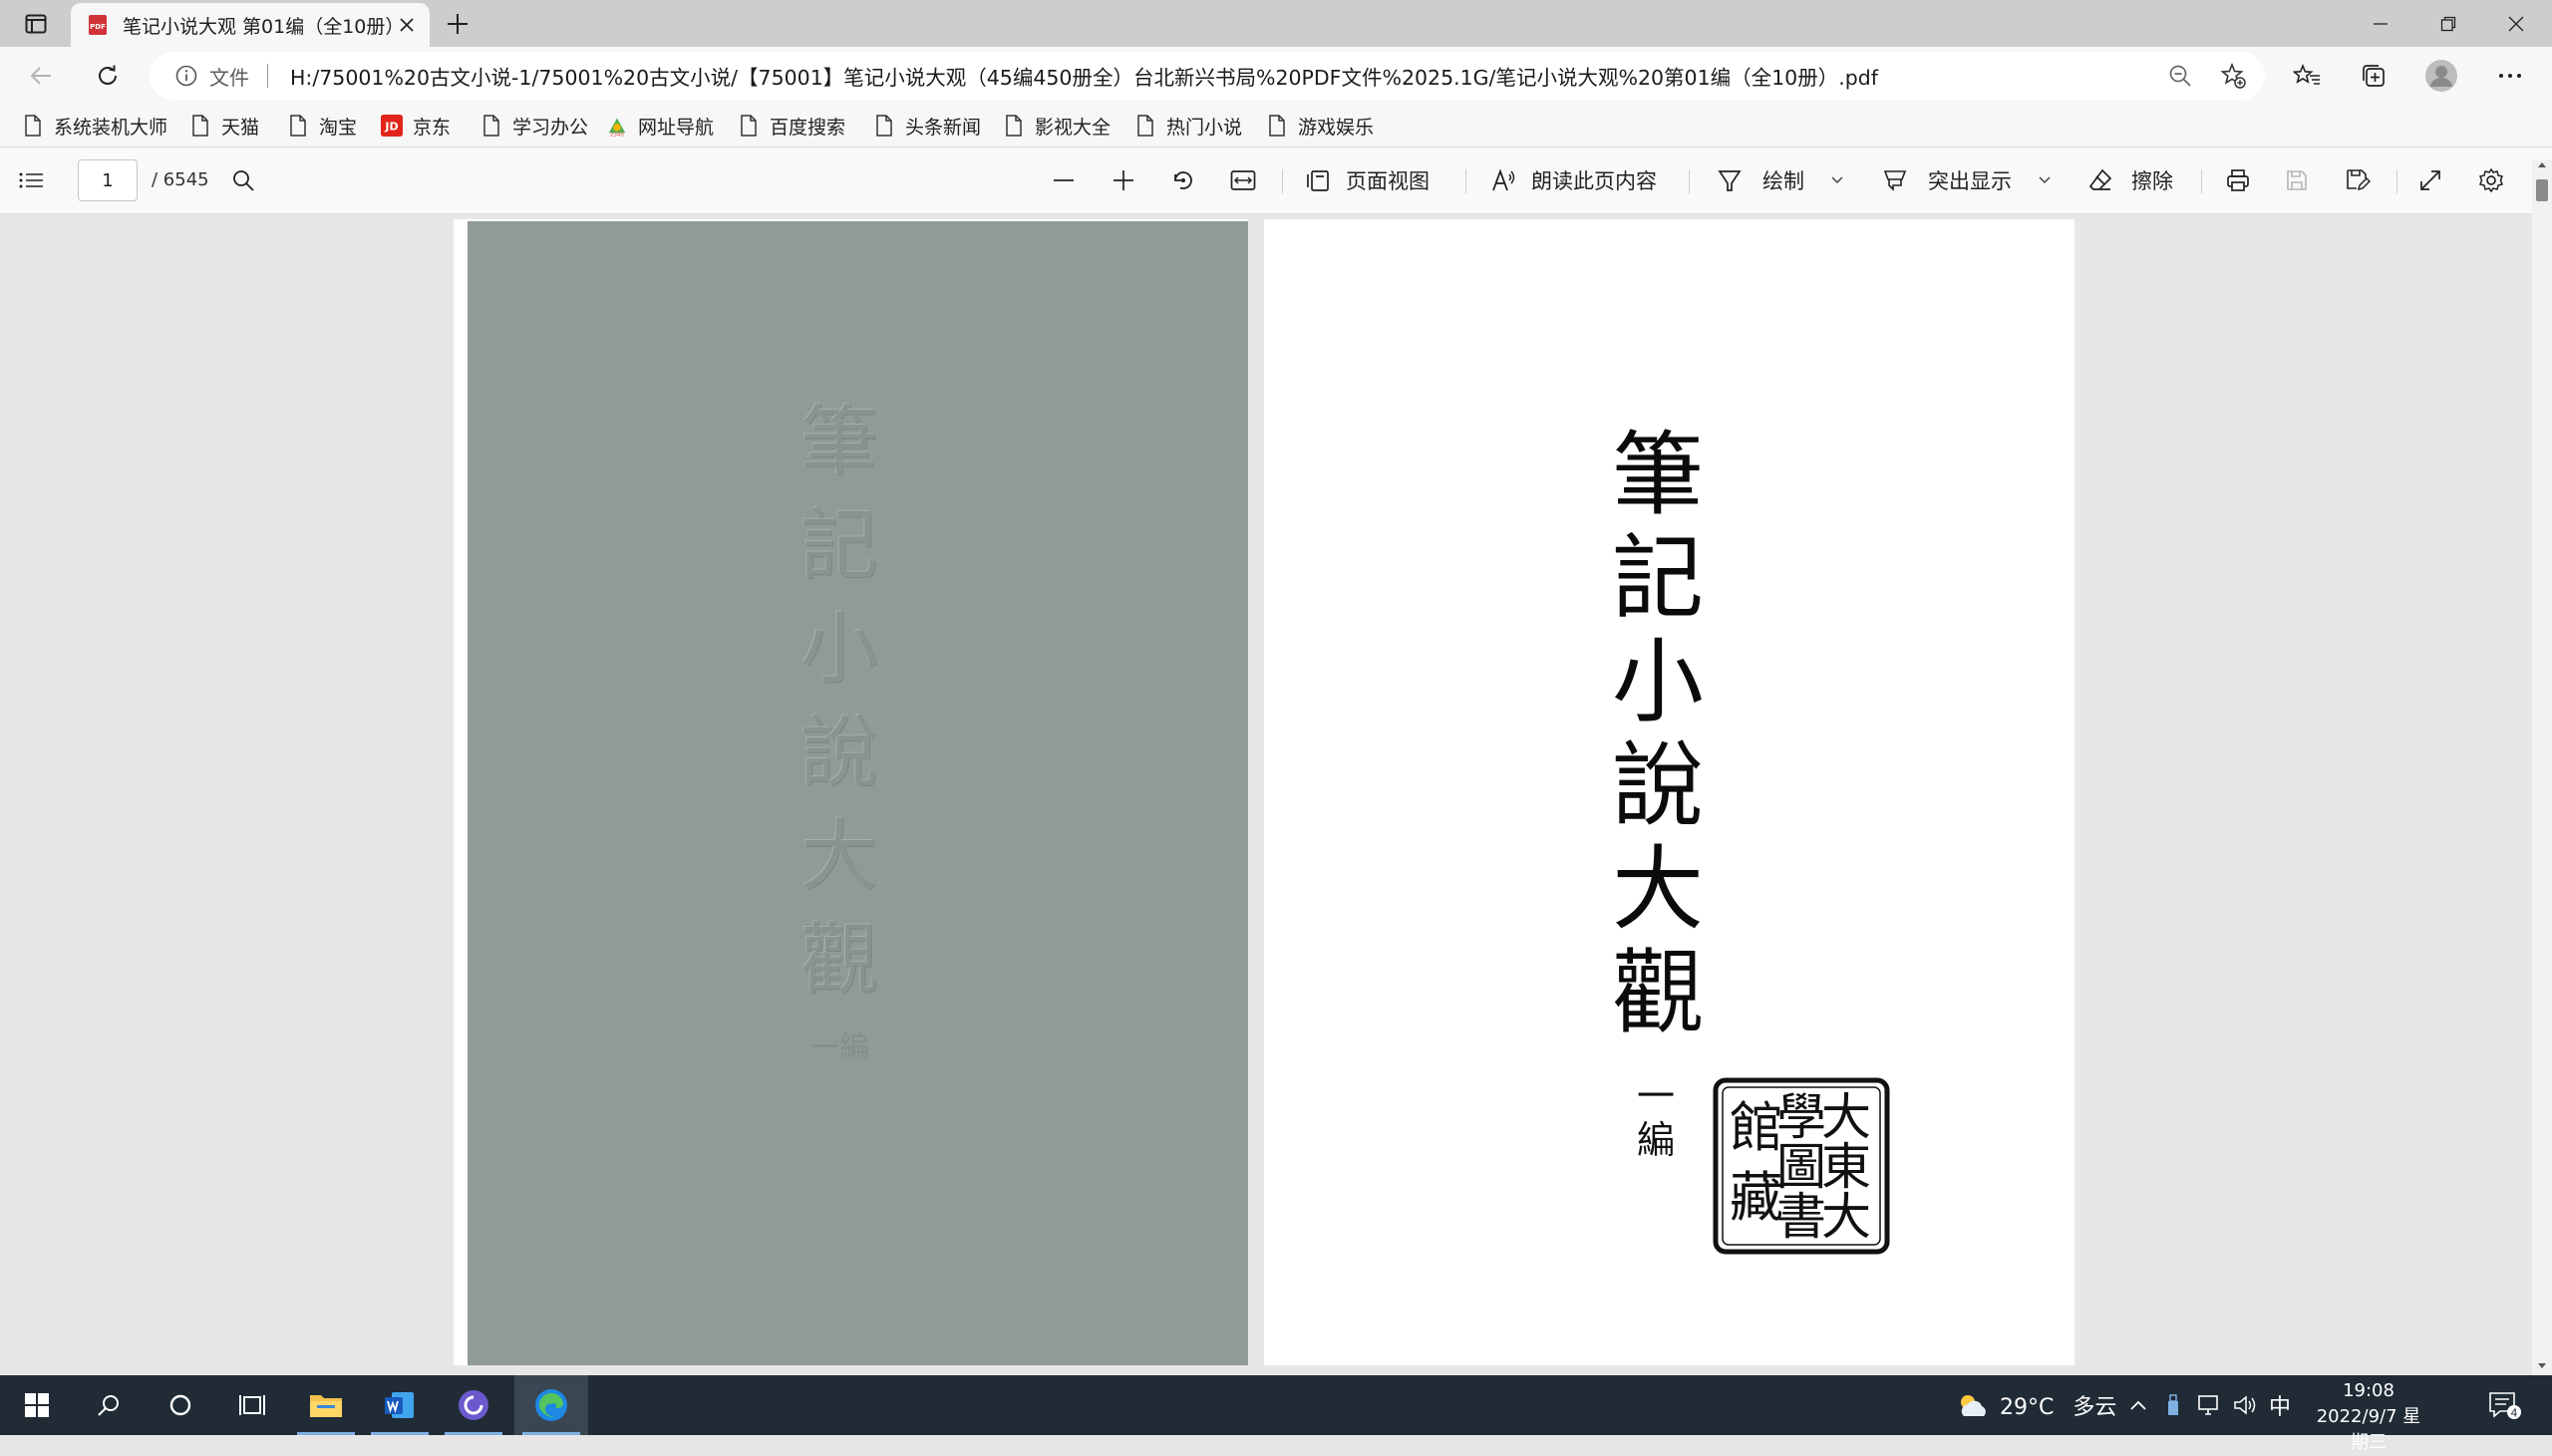  I want to click on back-button, so click(41, 76).